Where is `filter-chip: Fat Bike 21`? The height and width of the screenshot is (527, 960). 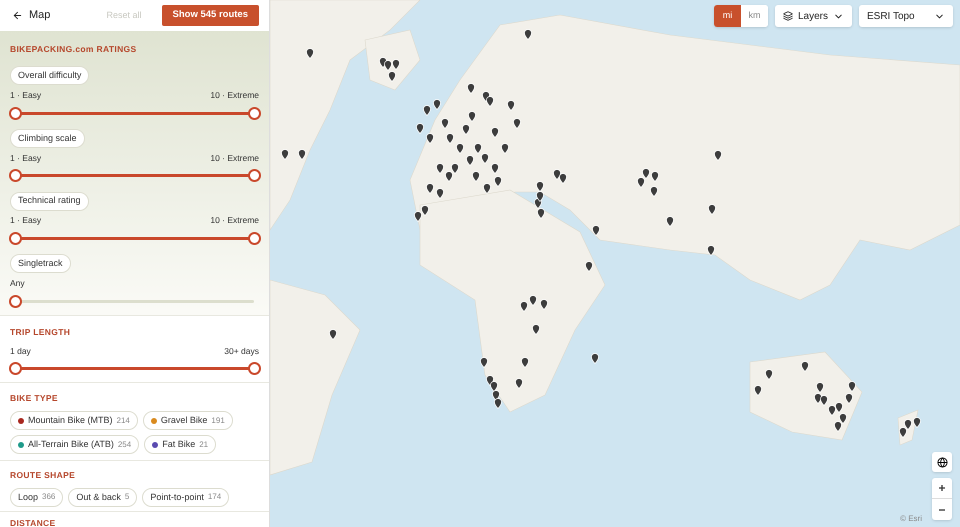 filter-chip: Fat Bike 21 is located at coordinates (180, 444).